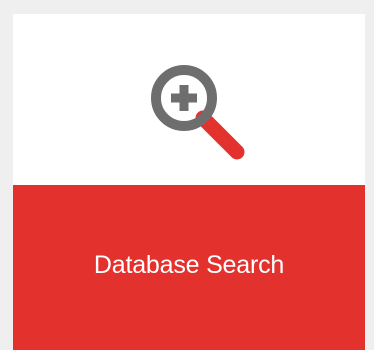  Describe the element at coordinates (198, 112) in the screenshot. I see `magnifier-plus-icon` at that location.